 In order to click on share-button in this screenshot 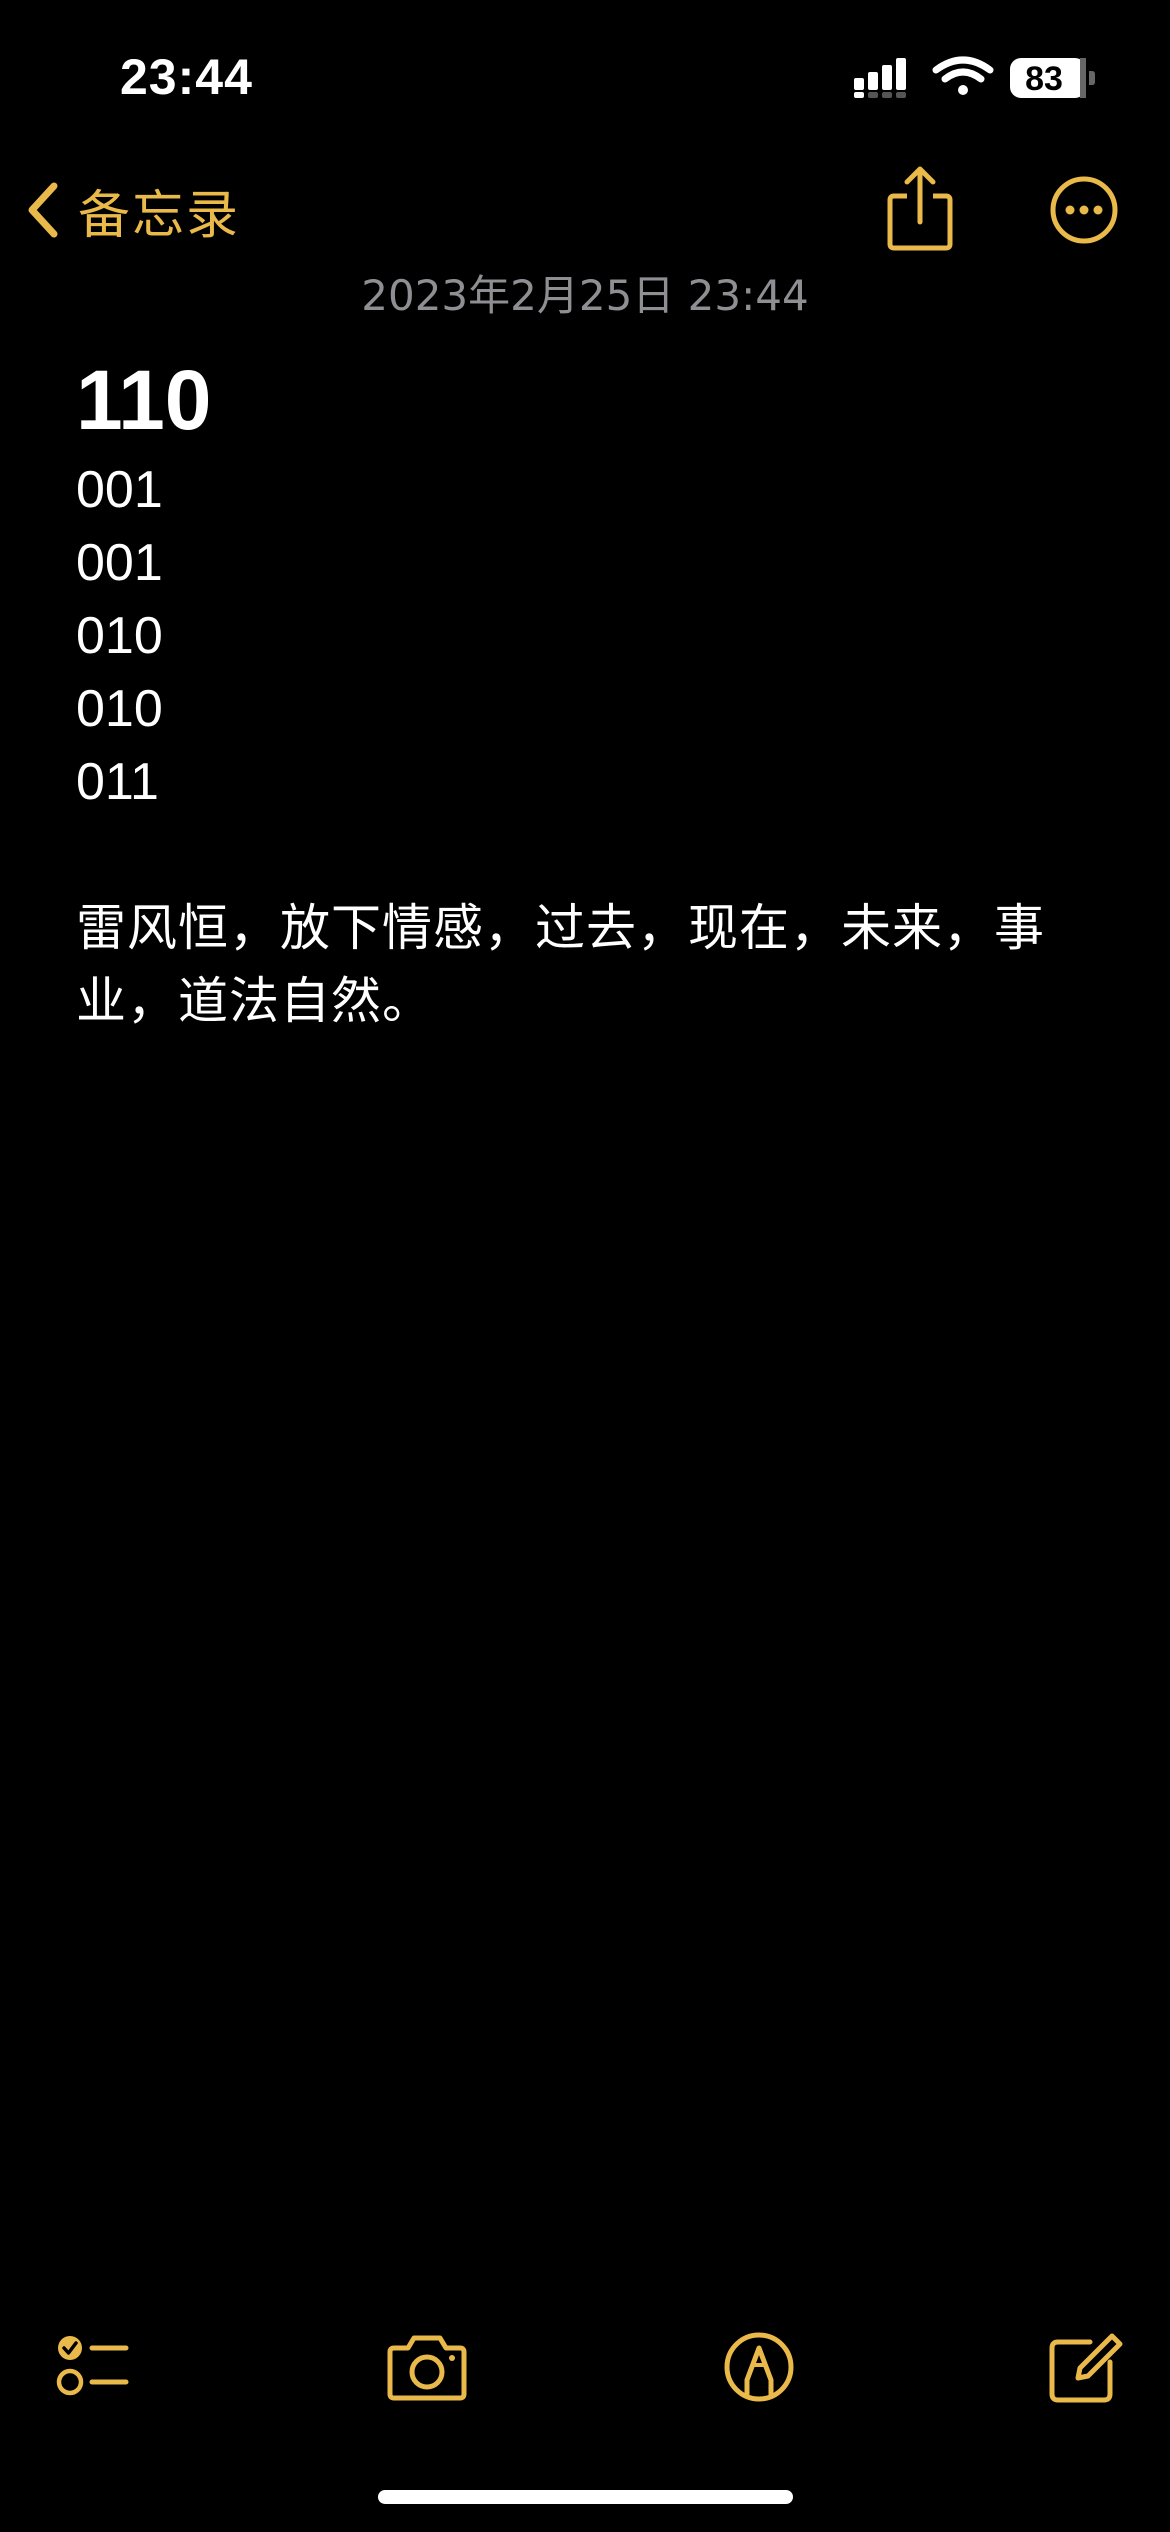, I will do `click(920, 209)`.